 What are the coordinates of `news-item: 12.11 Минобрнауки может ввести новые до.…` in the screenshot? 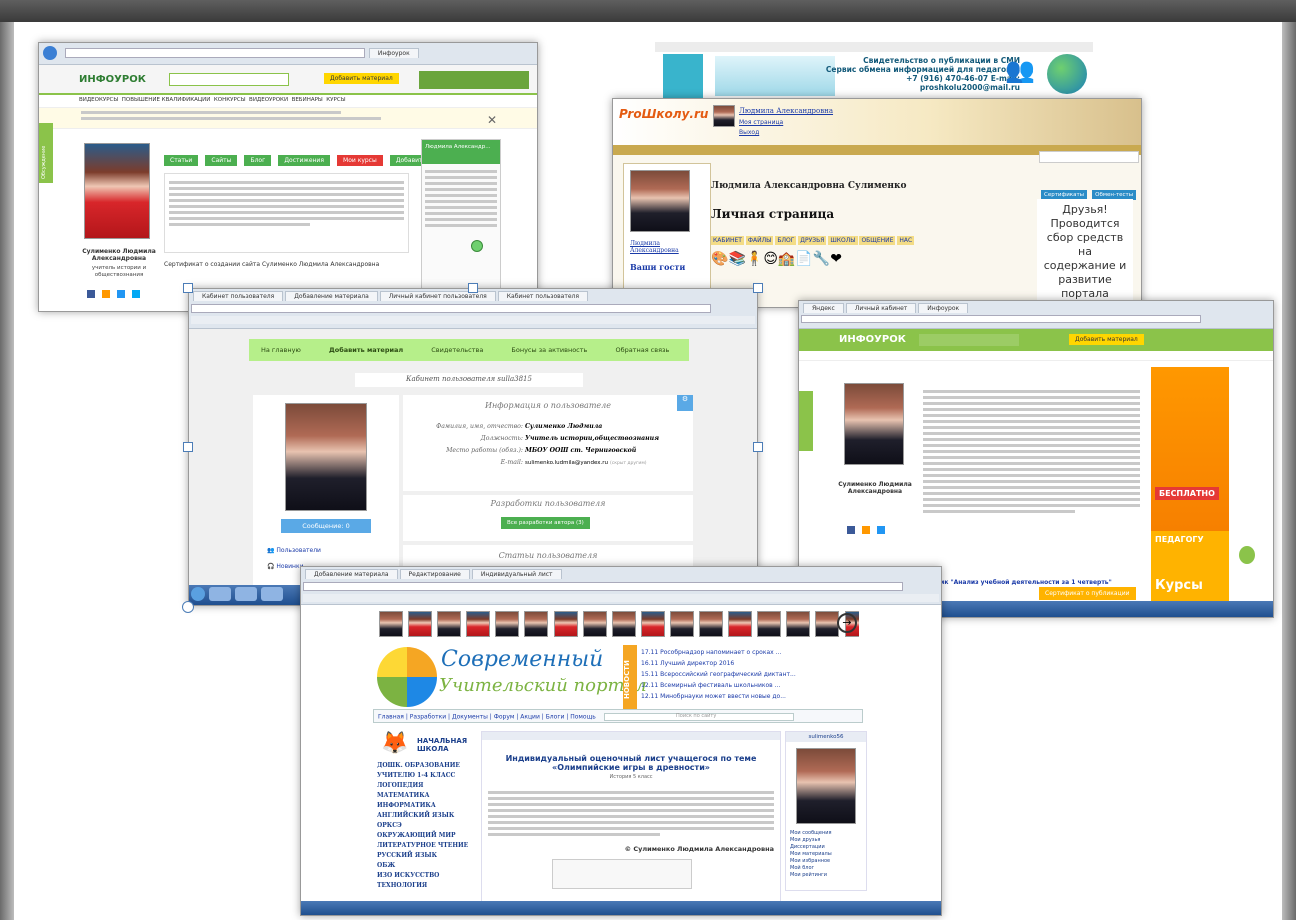 It's located at (746, 696).